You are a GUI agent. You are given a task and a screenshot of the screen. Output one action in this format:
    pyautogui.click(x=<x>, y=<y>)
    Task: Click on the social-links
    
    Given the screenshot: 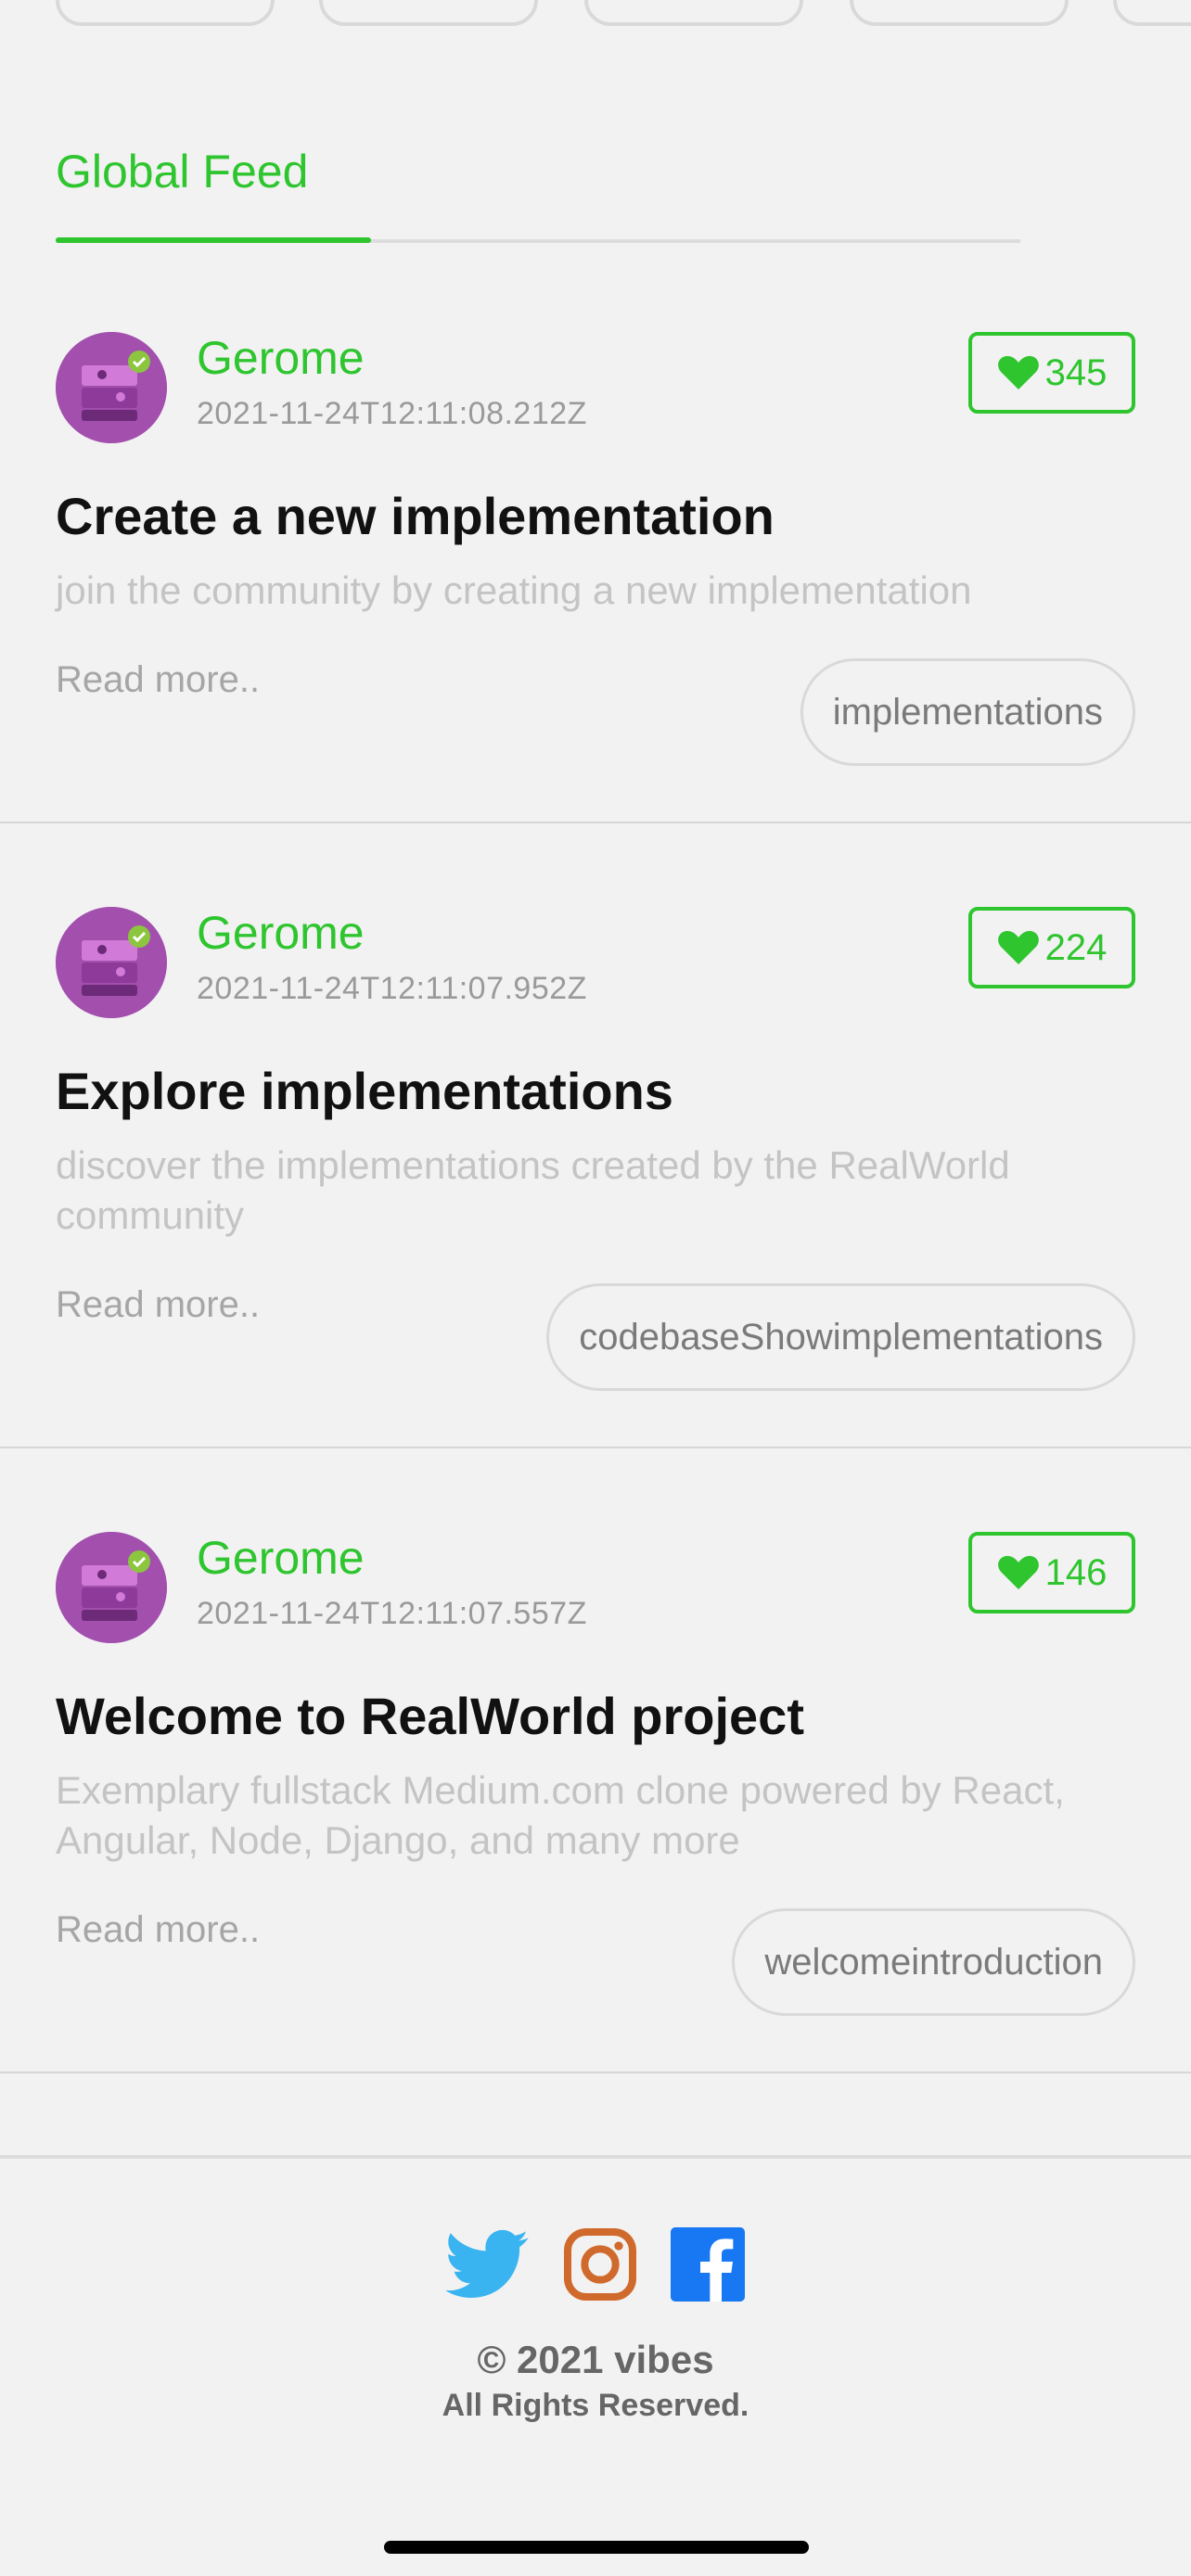 What is the action you would take?
    pyautogui.click(x=595, y=2264)
    